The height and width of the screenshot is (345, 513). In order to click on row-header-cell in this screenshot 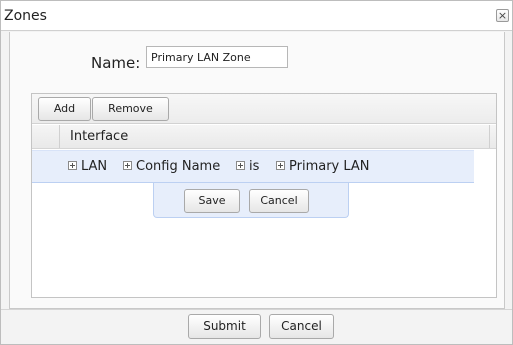, I will do `click(46, 136)`.